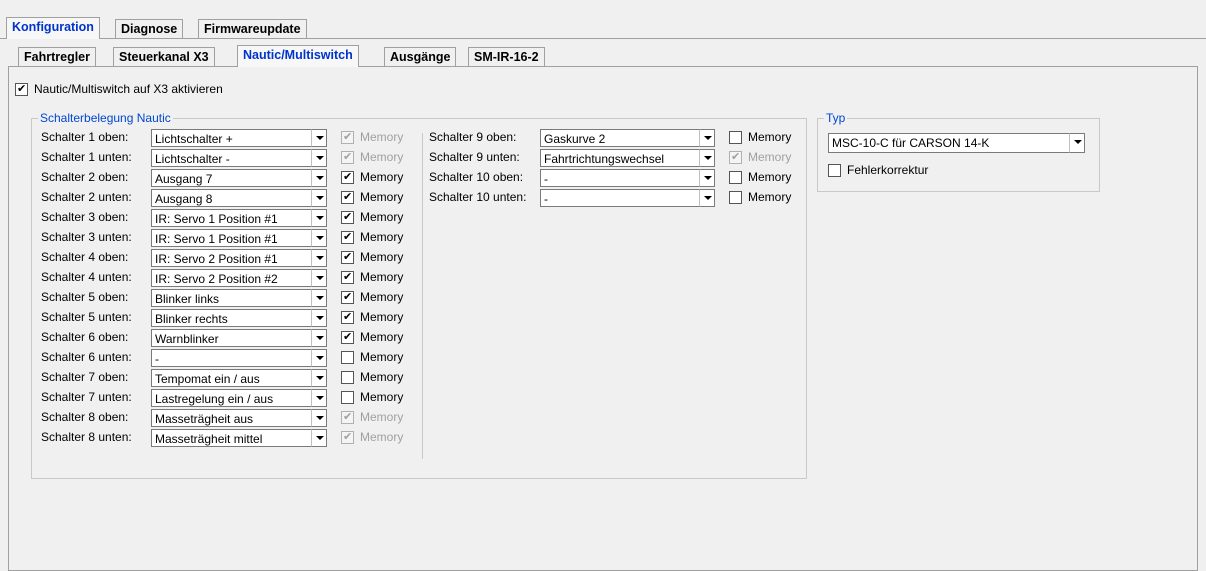 This screenshot has width=1206, height=571. Describe the element at coordinates (422, 296) in the screenshot. I see `column-separator` at that location.